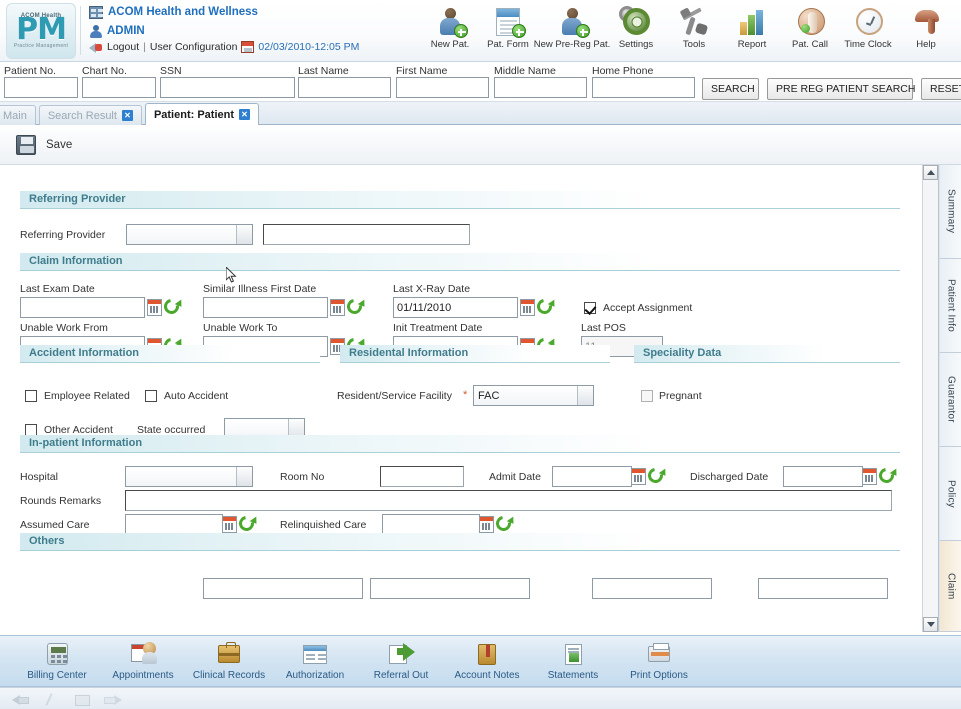 The width and height of the screenshot is (961, 709). I want to click on middle-name-input, so click(540, 87).